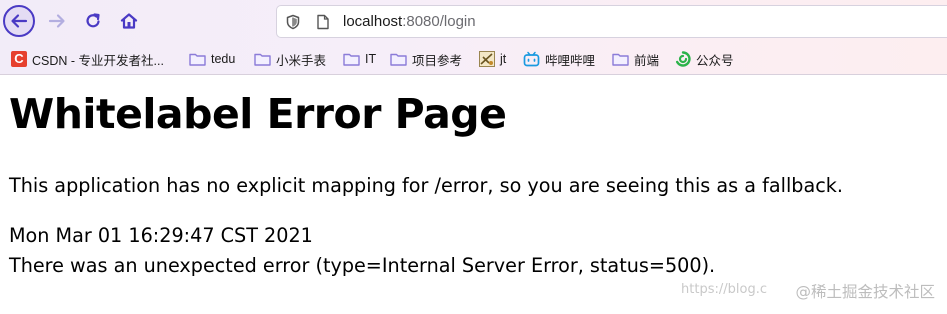 This screenshot has height=314, width=947. I want to click on watermark-url: https://blog.c, so click(724, 289).